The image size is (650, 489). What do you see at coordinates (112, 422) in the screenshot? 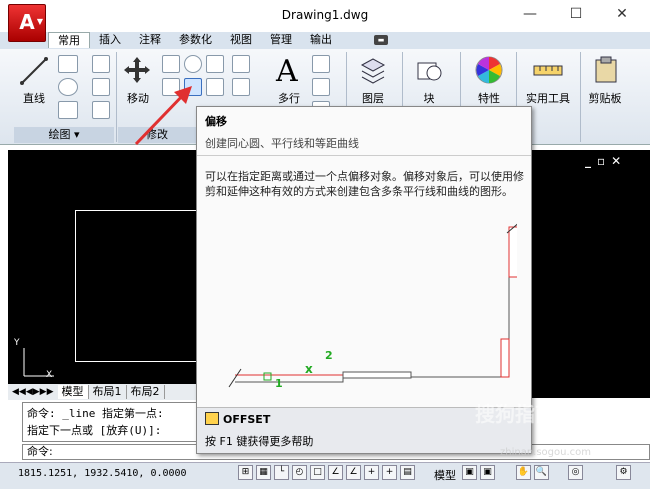
I see `command-history: 命令: _line 指定第一点: 指定下一点或 [放弃(U)]:` at bounding box center [112, 422].